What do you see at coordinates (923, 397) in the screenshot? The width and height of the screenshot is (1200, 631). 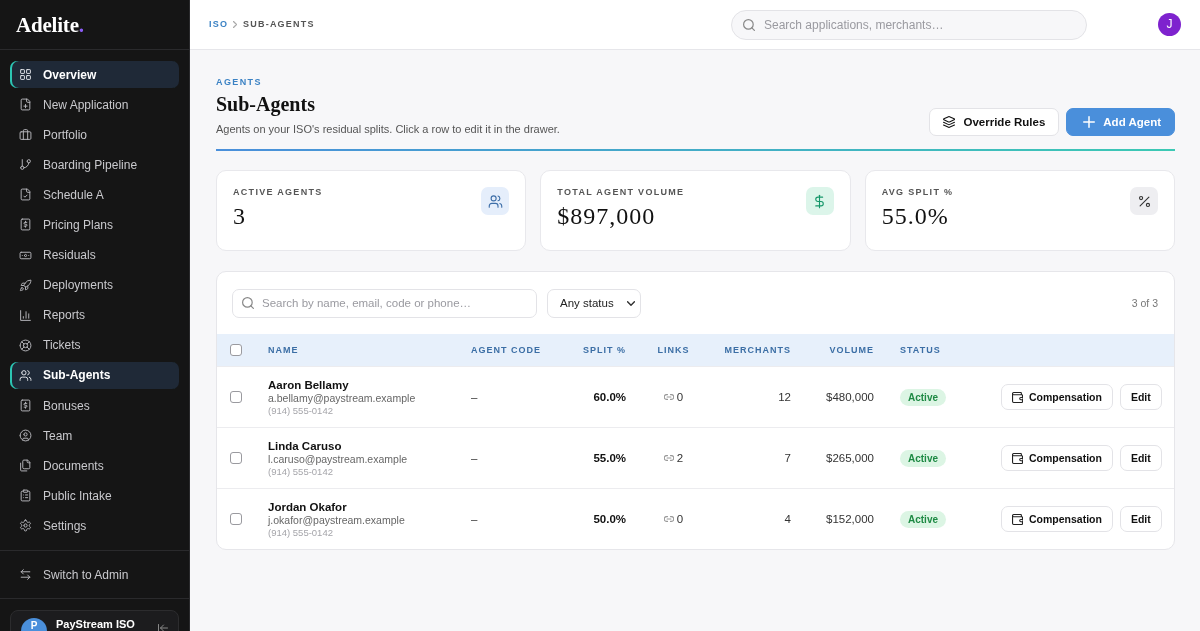 I see `status-badge: Active` at bounding box center [923, 397].